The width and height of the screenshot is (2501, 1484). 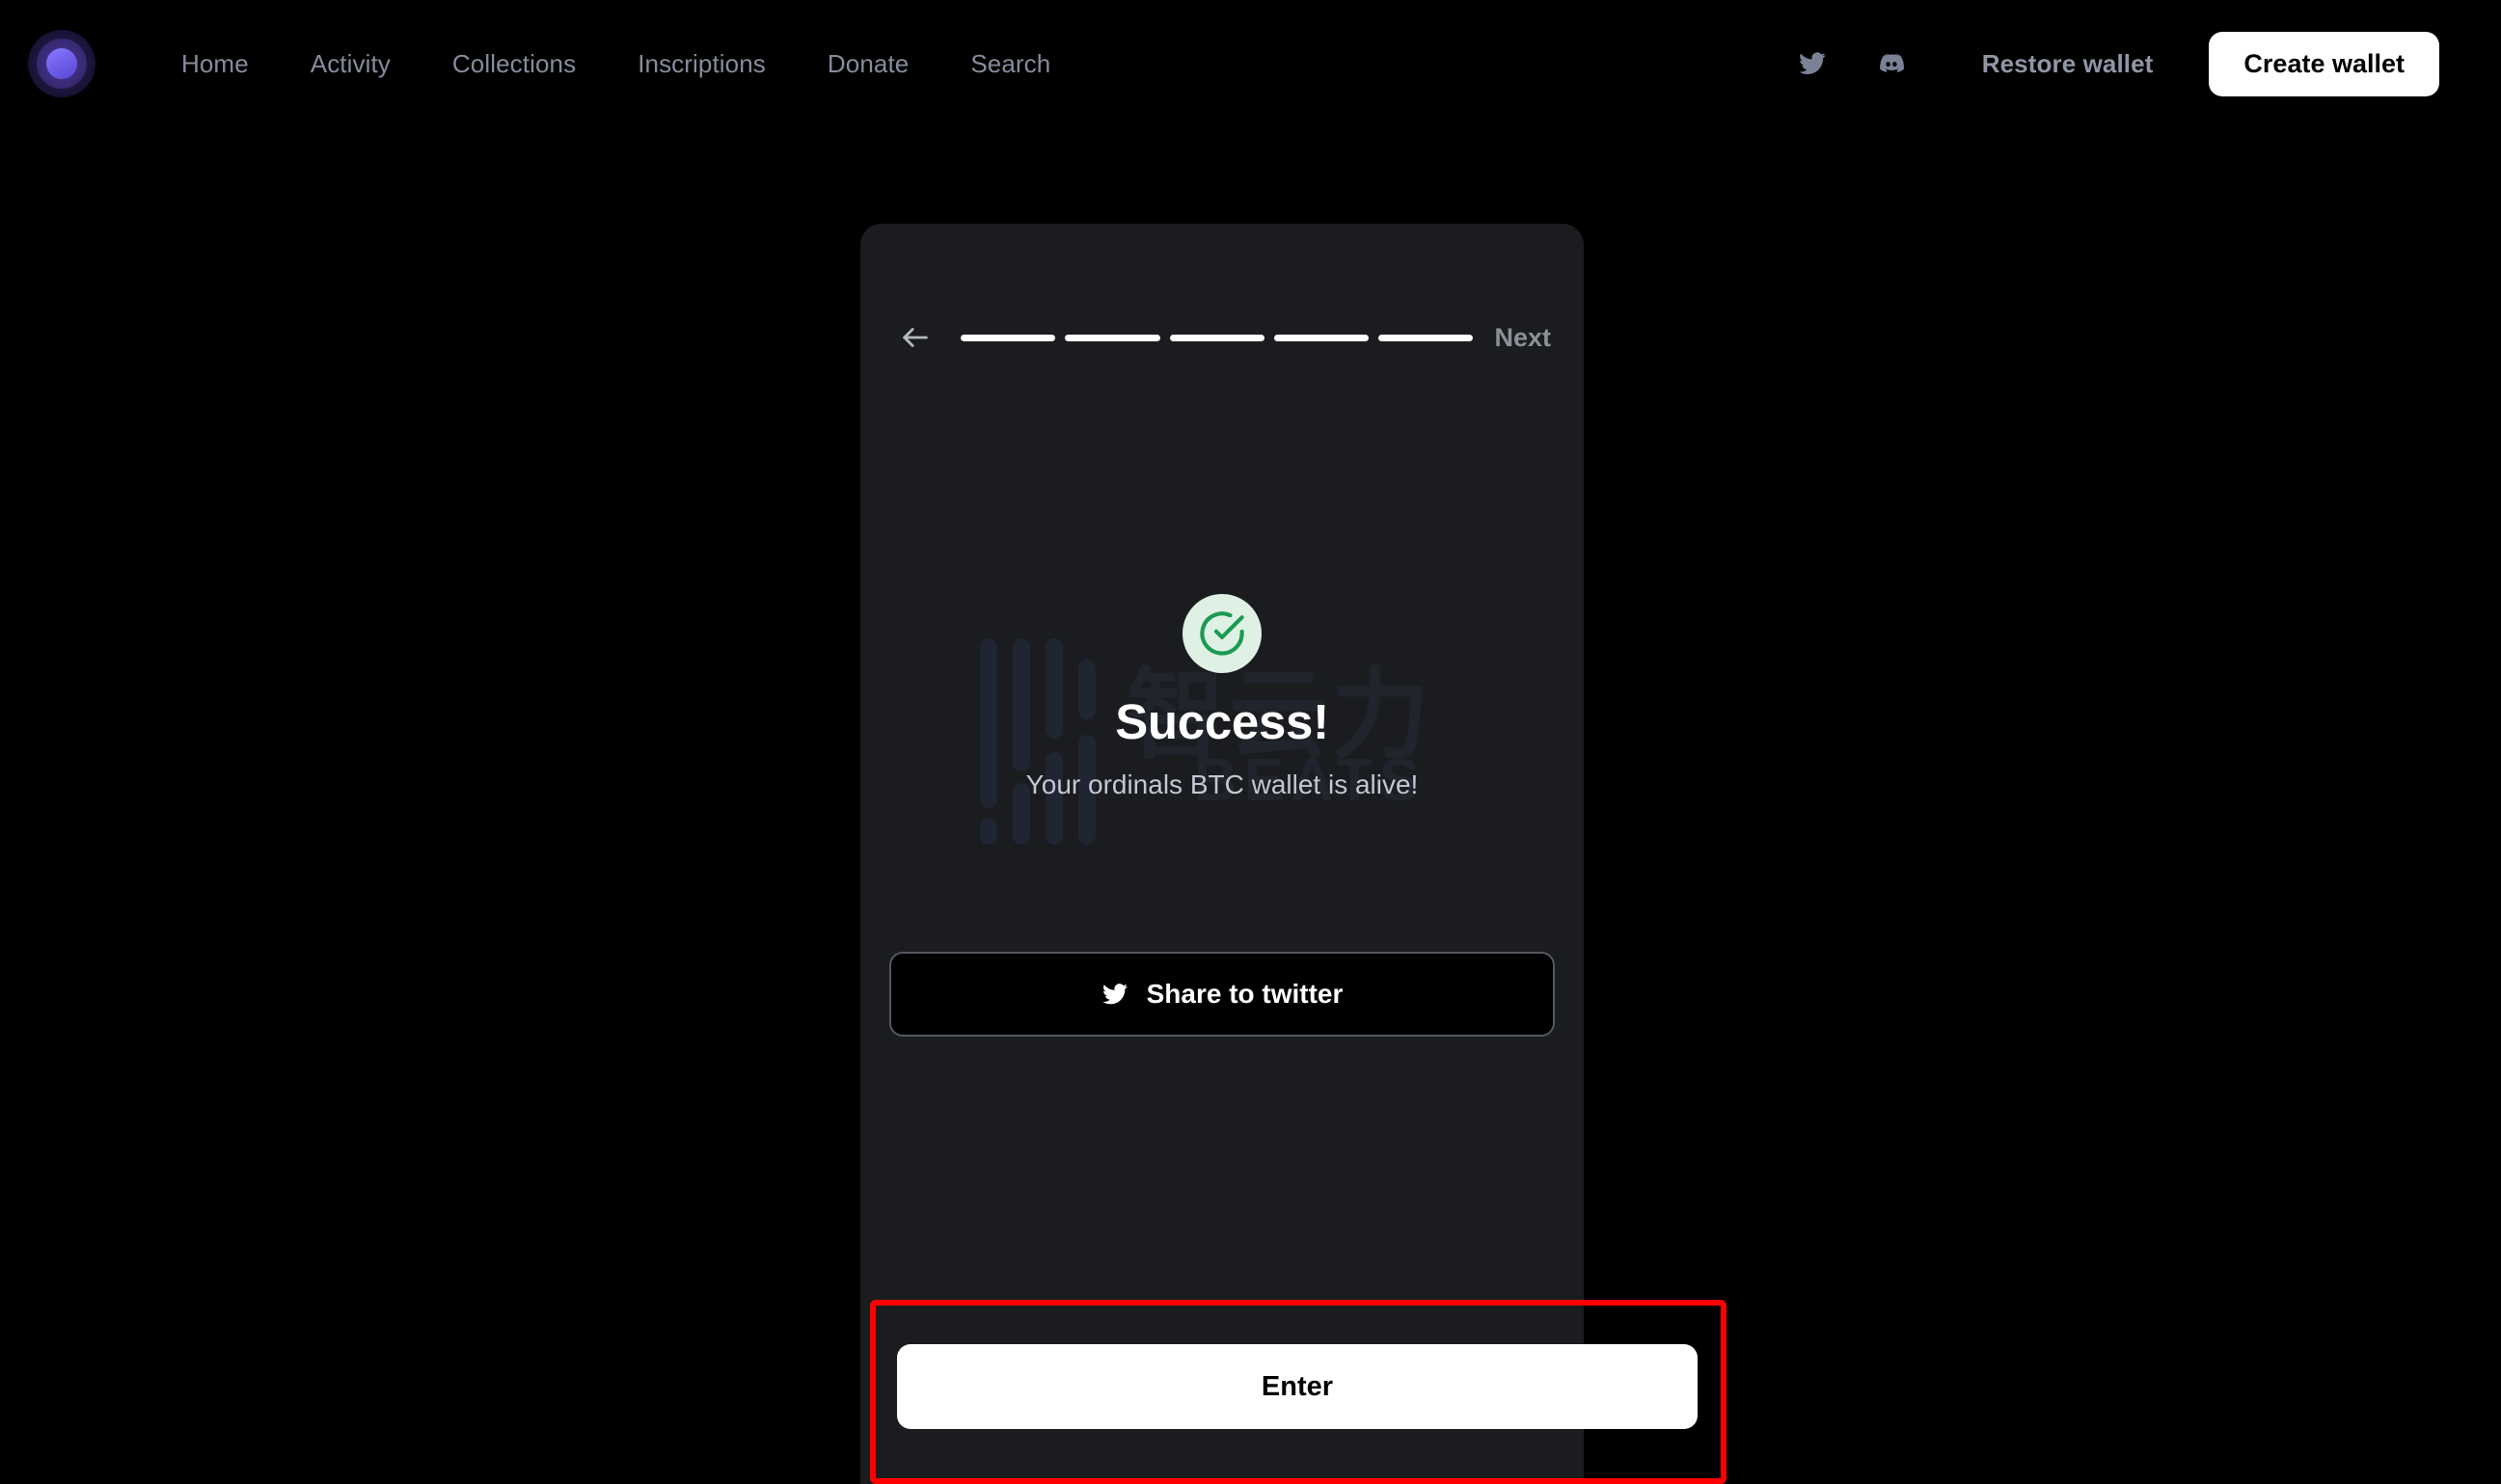 I want to click on next-button: Next, so click(x=1522, y=338).